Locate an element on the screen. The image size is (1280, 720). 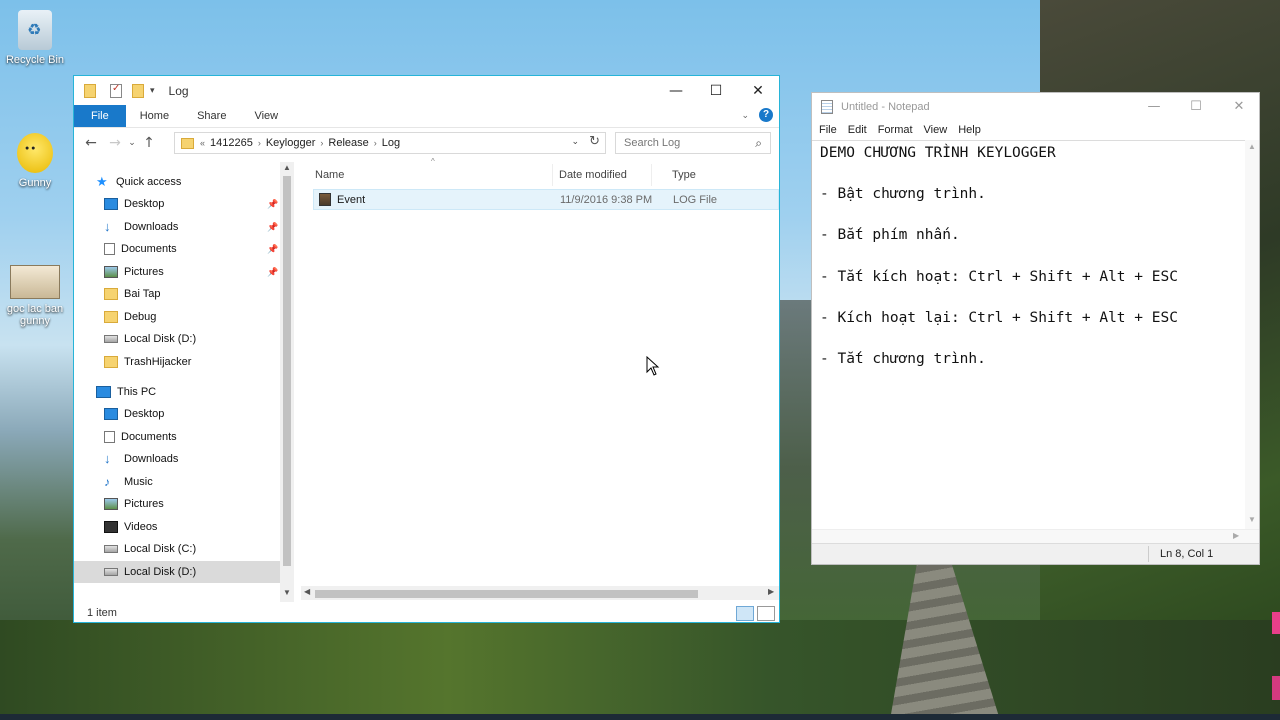
menu-item-help: Help is located at coordinates (969, 130).